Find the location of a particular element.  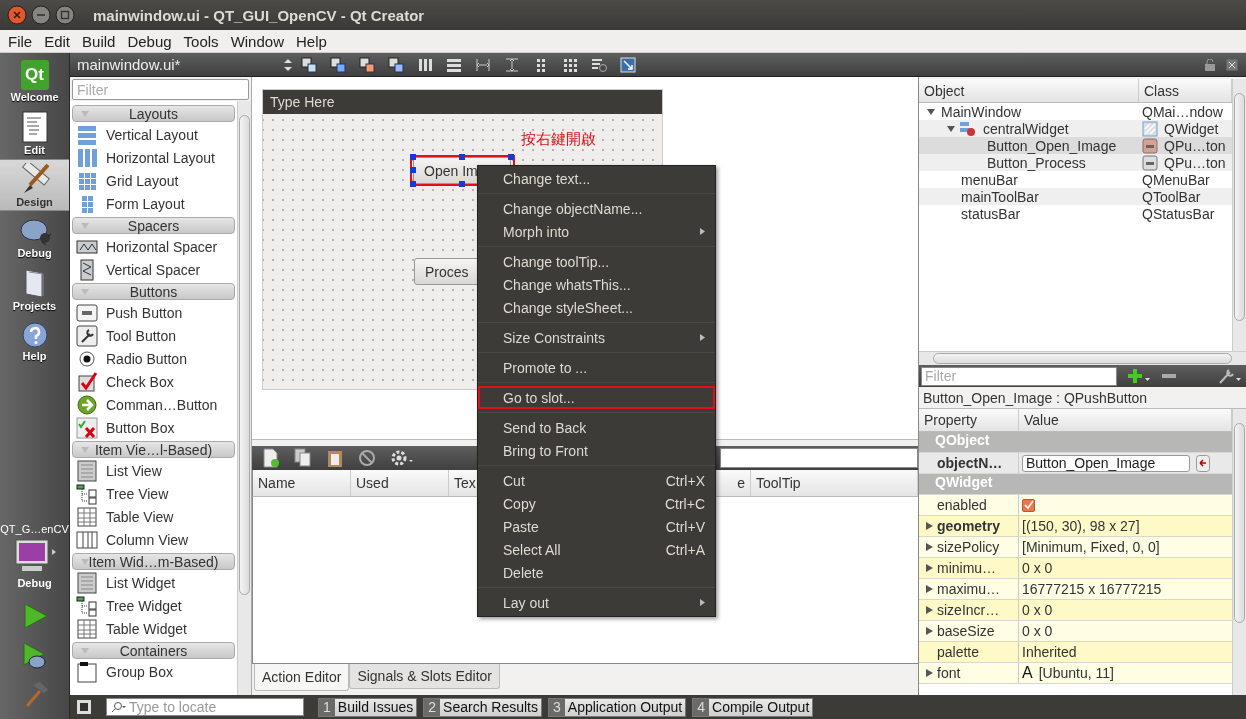

menu-item: Help is located at coordinates (313, 41).